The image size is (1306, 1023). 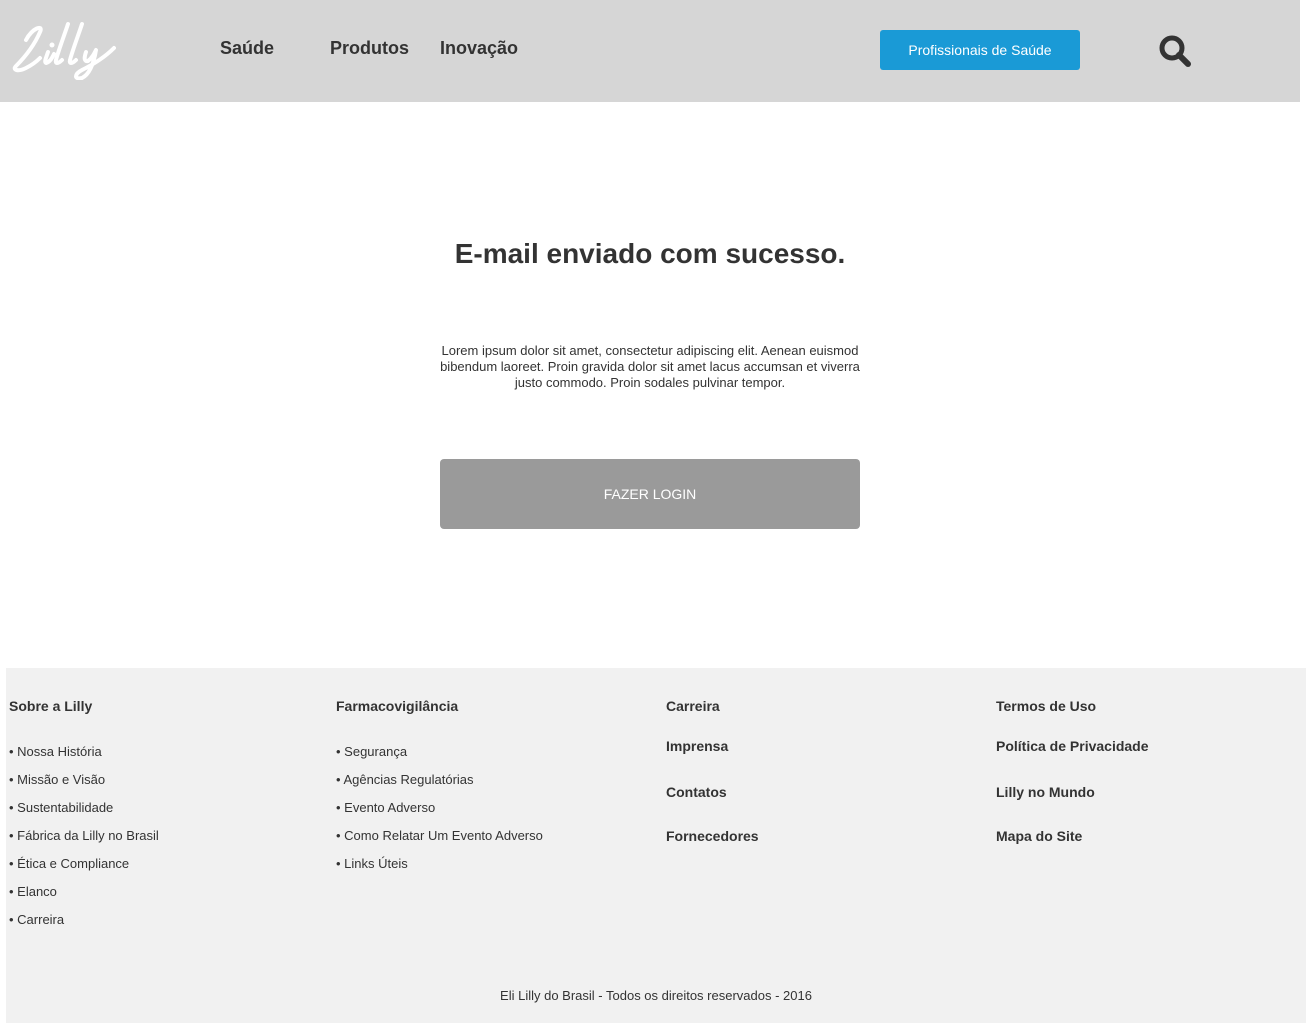 What do you see at coordinates (405, 779) in the screenshot?
I see `footer-link: • Agências Regulatórias` at bounding box center [405, 779].